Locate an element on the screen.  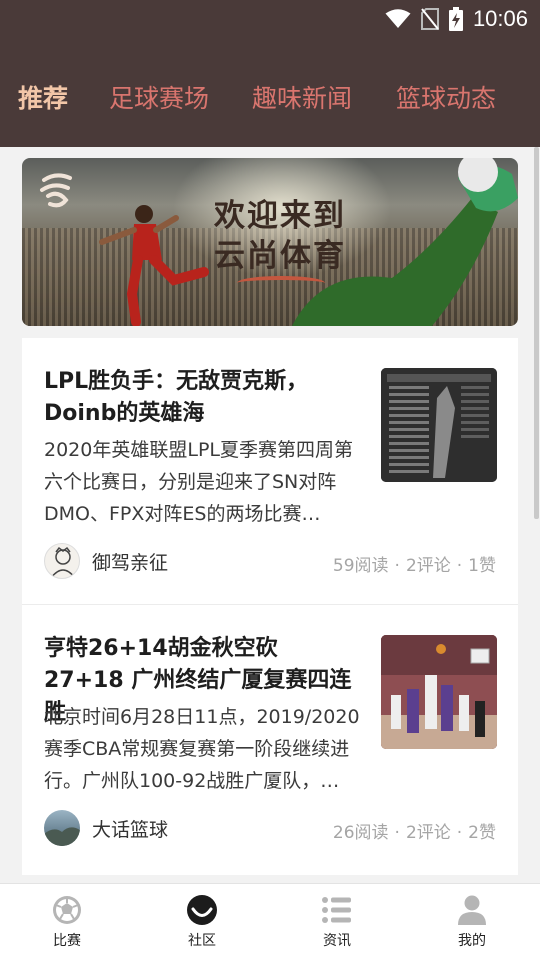
author-name: 御驾亲征 is located at coordinates (130, 561).